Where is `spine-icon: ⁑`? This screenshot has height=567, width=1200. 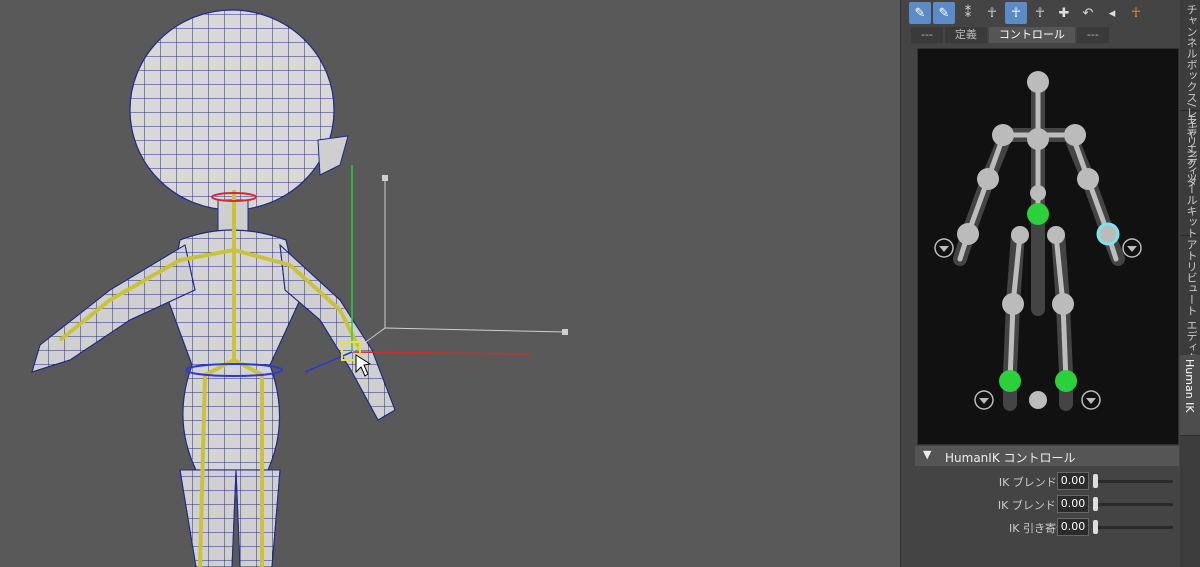 spine-icon: ⁑ is located at coordinates (968, 13).